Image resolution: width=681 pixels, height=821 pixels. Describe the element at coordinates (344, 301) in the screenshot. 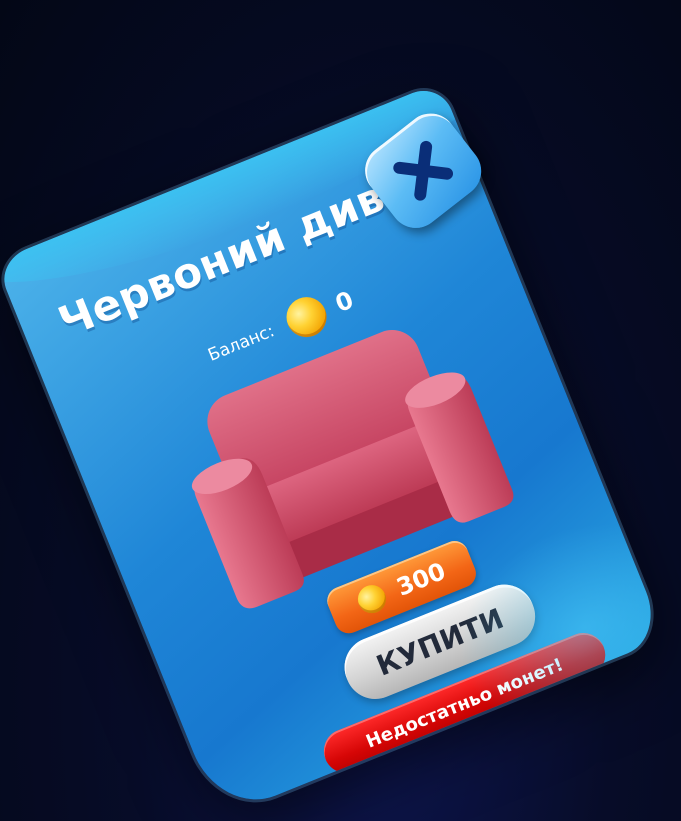

I see `balance-value: 0` at that location.